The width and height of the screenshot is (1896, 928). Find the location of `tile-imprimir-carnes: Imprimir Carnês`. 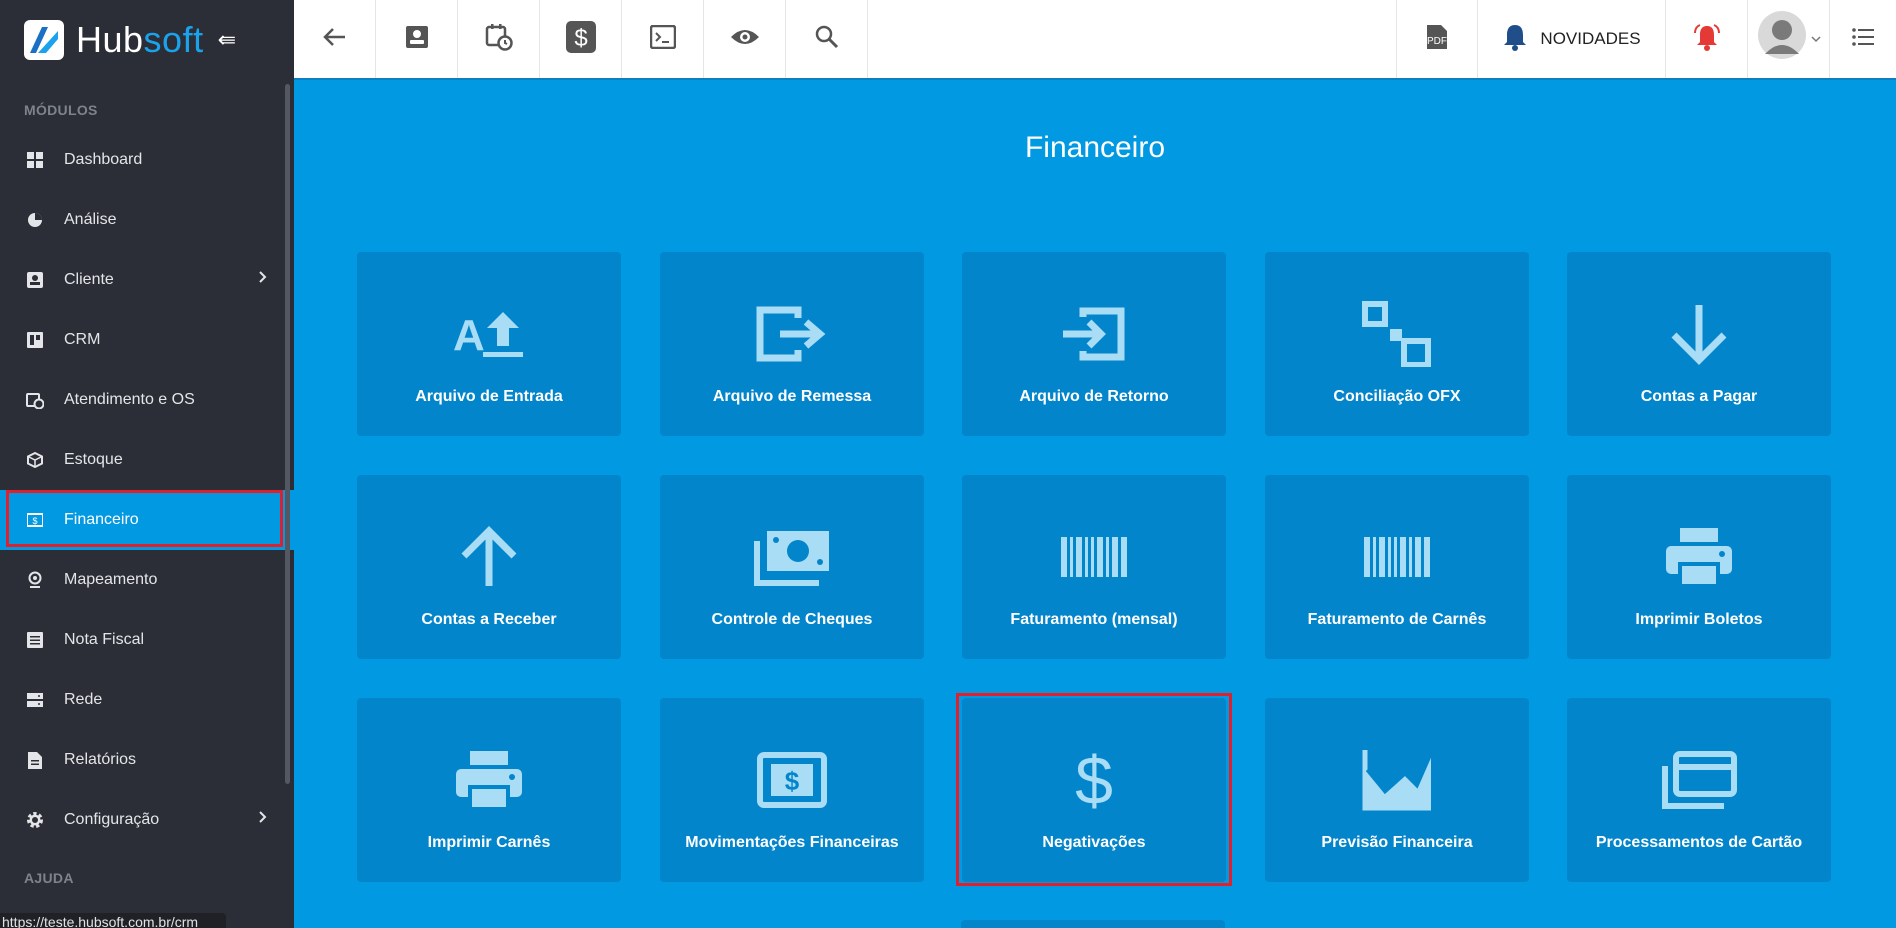

tile-imprimir-carnes: Imprimir Carnês is located at coordinates (489, 790).